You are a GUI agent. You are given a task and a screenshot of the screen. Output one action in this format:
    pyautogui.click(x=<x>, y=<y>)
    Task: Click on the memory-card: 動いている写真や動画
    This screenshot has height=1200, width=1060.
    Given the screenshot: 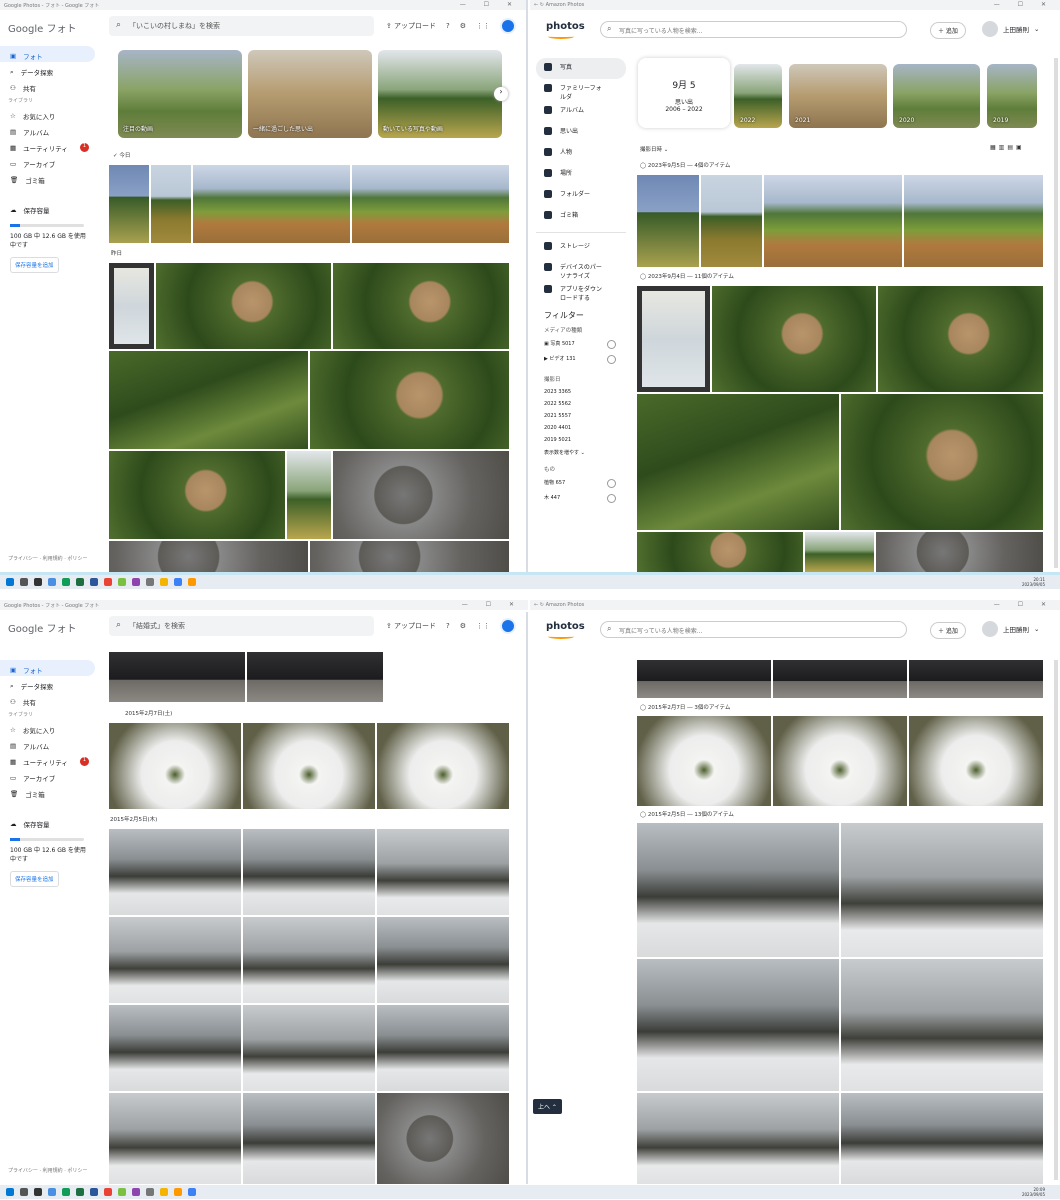 What is the action you would take?
    pyautogui.click(x=440, y=94)
    